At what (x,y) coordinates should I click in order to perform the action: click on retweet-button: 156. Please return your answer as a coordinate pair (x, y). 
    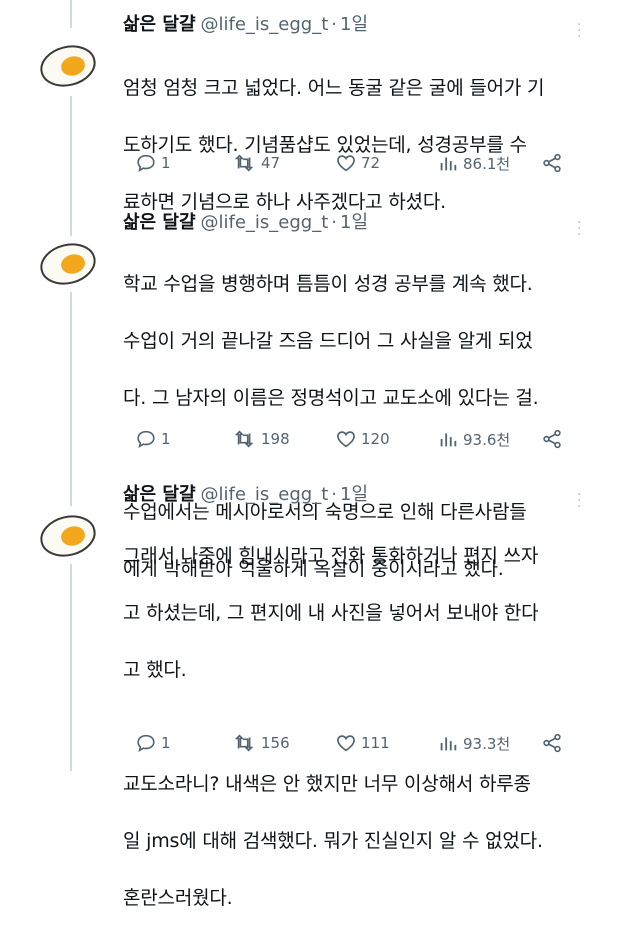
    Looking at the image, I should click on (261, 743).